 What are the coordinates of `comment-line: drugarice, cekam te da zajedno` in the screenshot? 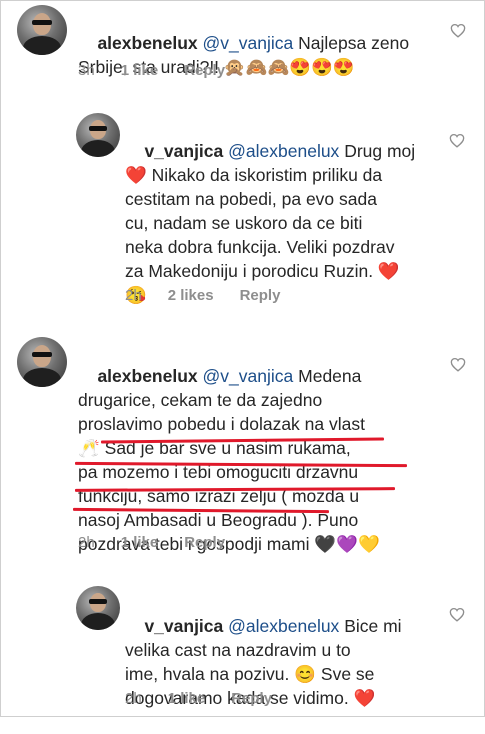 It's located at (200, 400).